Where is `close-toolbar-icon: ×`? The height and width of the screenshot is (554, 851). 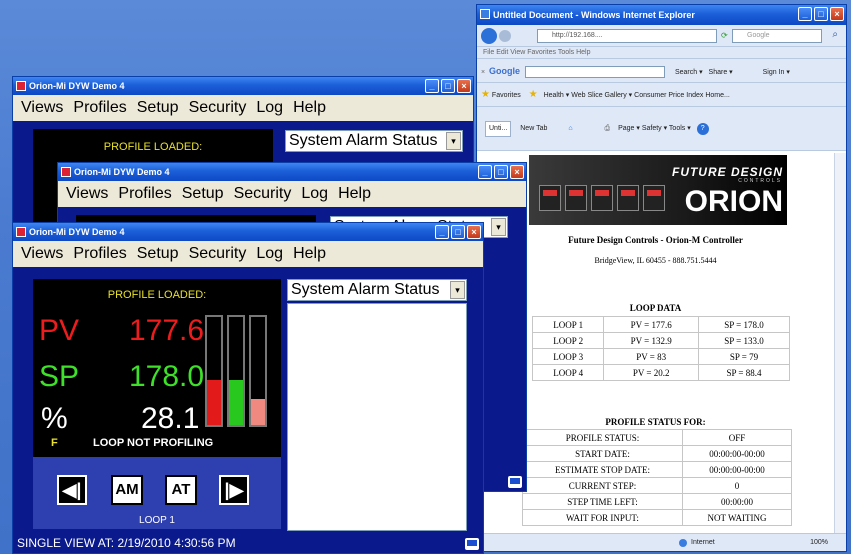 close-toolbar-icon: × is located at coordinates (483, 72).